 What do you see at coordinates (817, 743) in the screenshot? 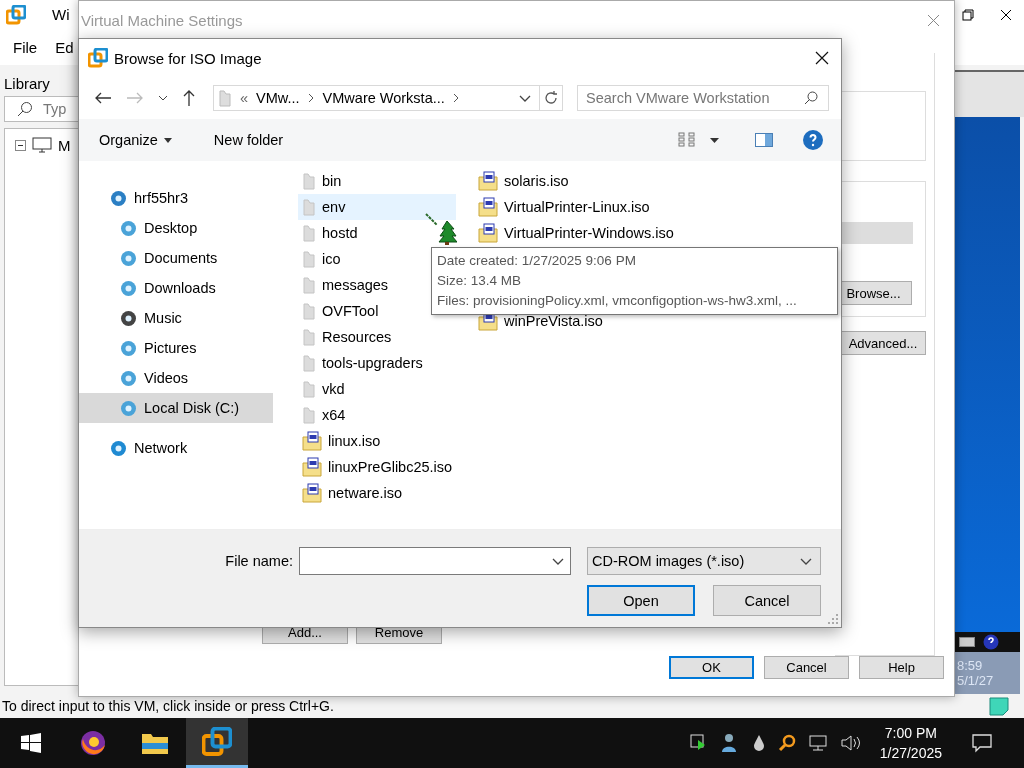
I see `network-icon` at bounding box center [817, 743].